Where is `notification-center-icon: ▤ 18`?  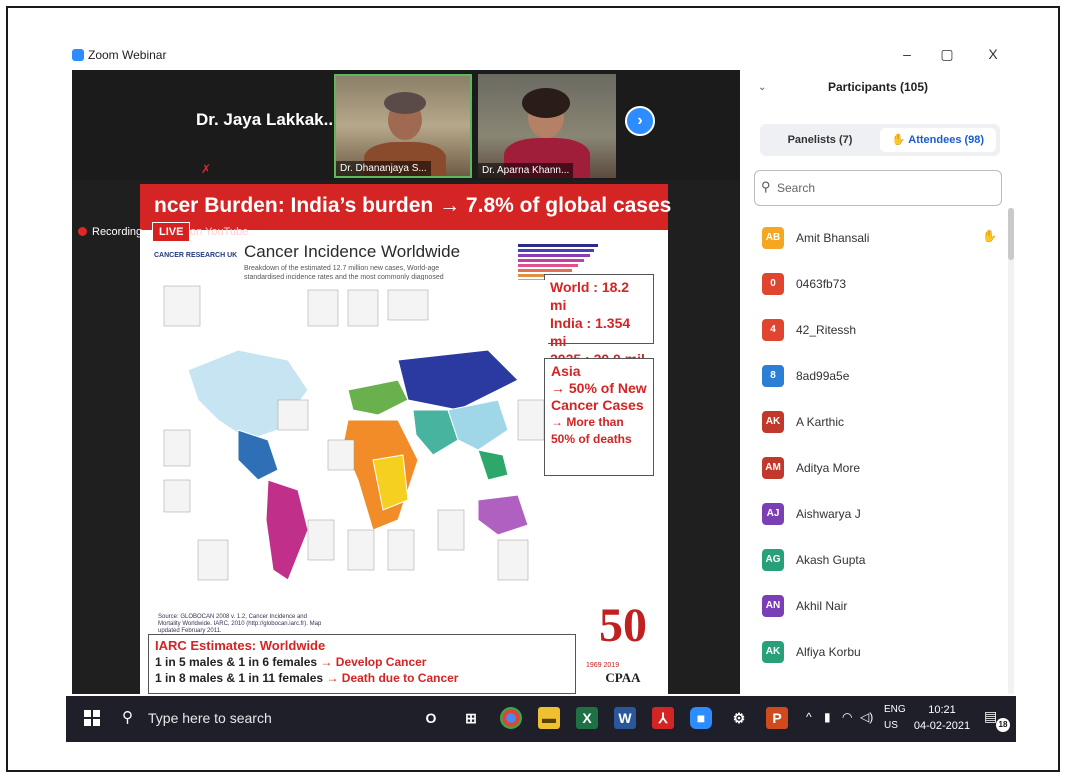
notification-center-icon: ▤ 18 is located at coordinates (997, 720).